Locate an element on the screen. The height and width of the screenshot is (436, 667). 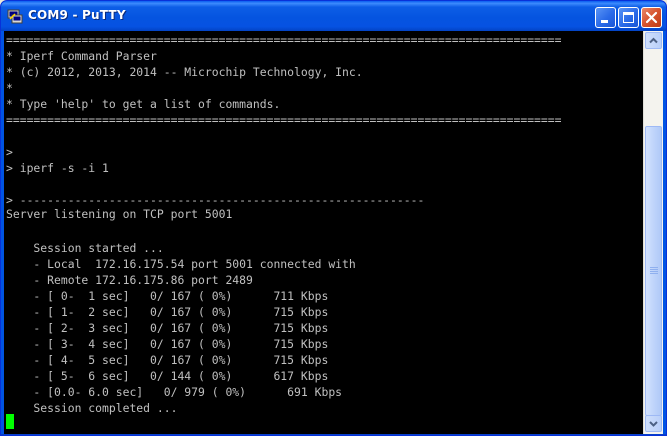
arrow-up-icon is located at coordinates (653, 40).